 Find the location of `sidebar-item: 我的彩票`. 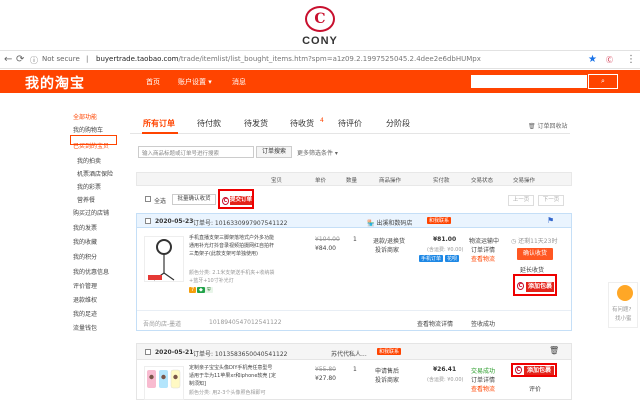

sidebar-item: 我的彩票 is located at coordinates (89, 186).